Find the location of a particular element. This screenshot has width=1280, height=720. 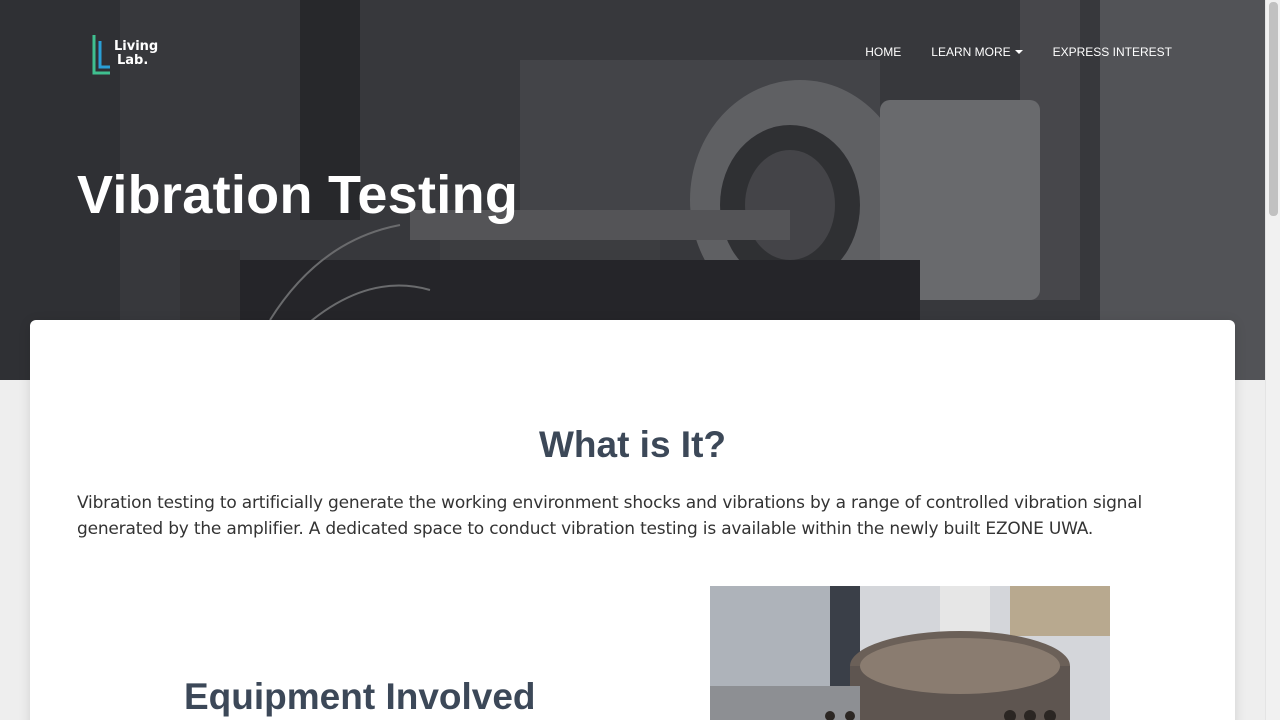

main-nav: HOME LEARN MORE EXPRESS INTEREST is located at coordinates (1011, 52).